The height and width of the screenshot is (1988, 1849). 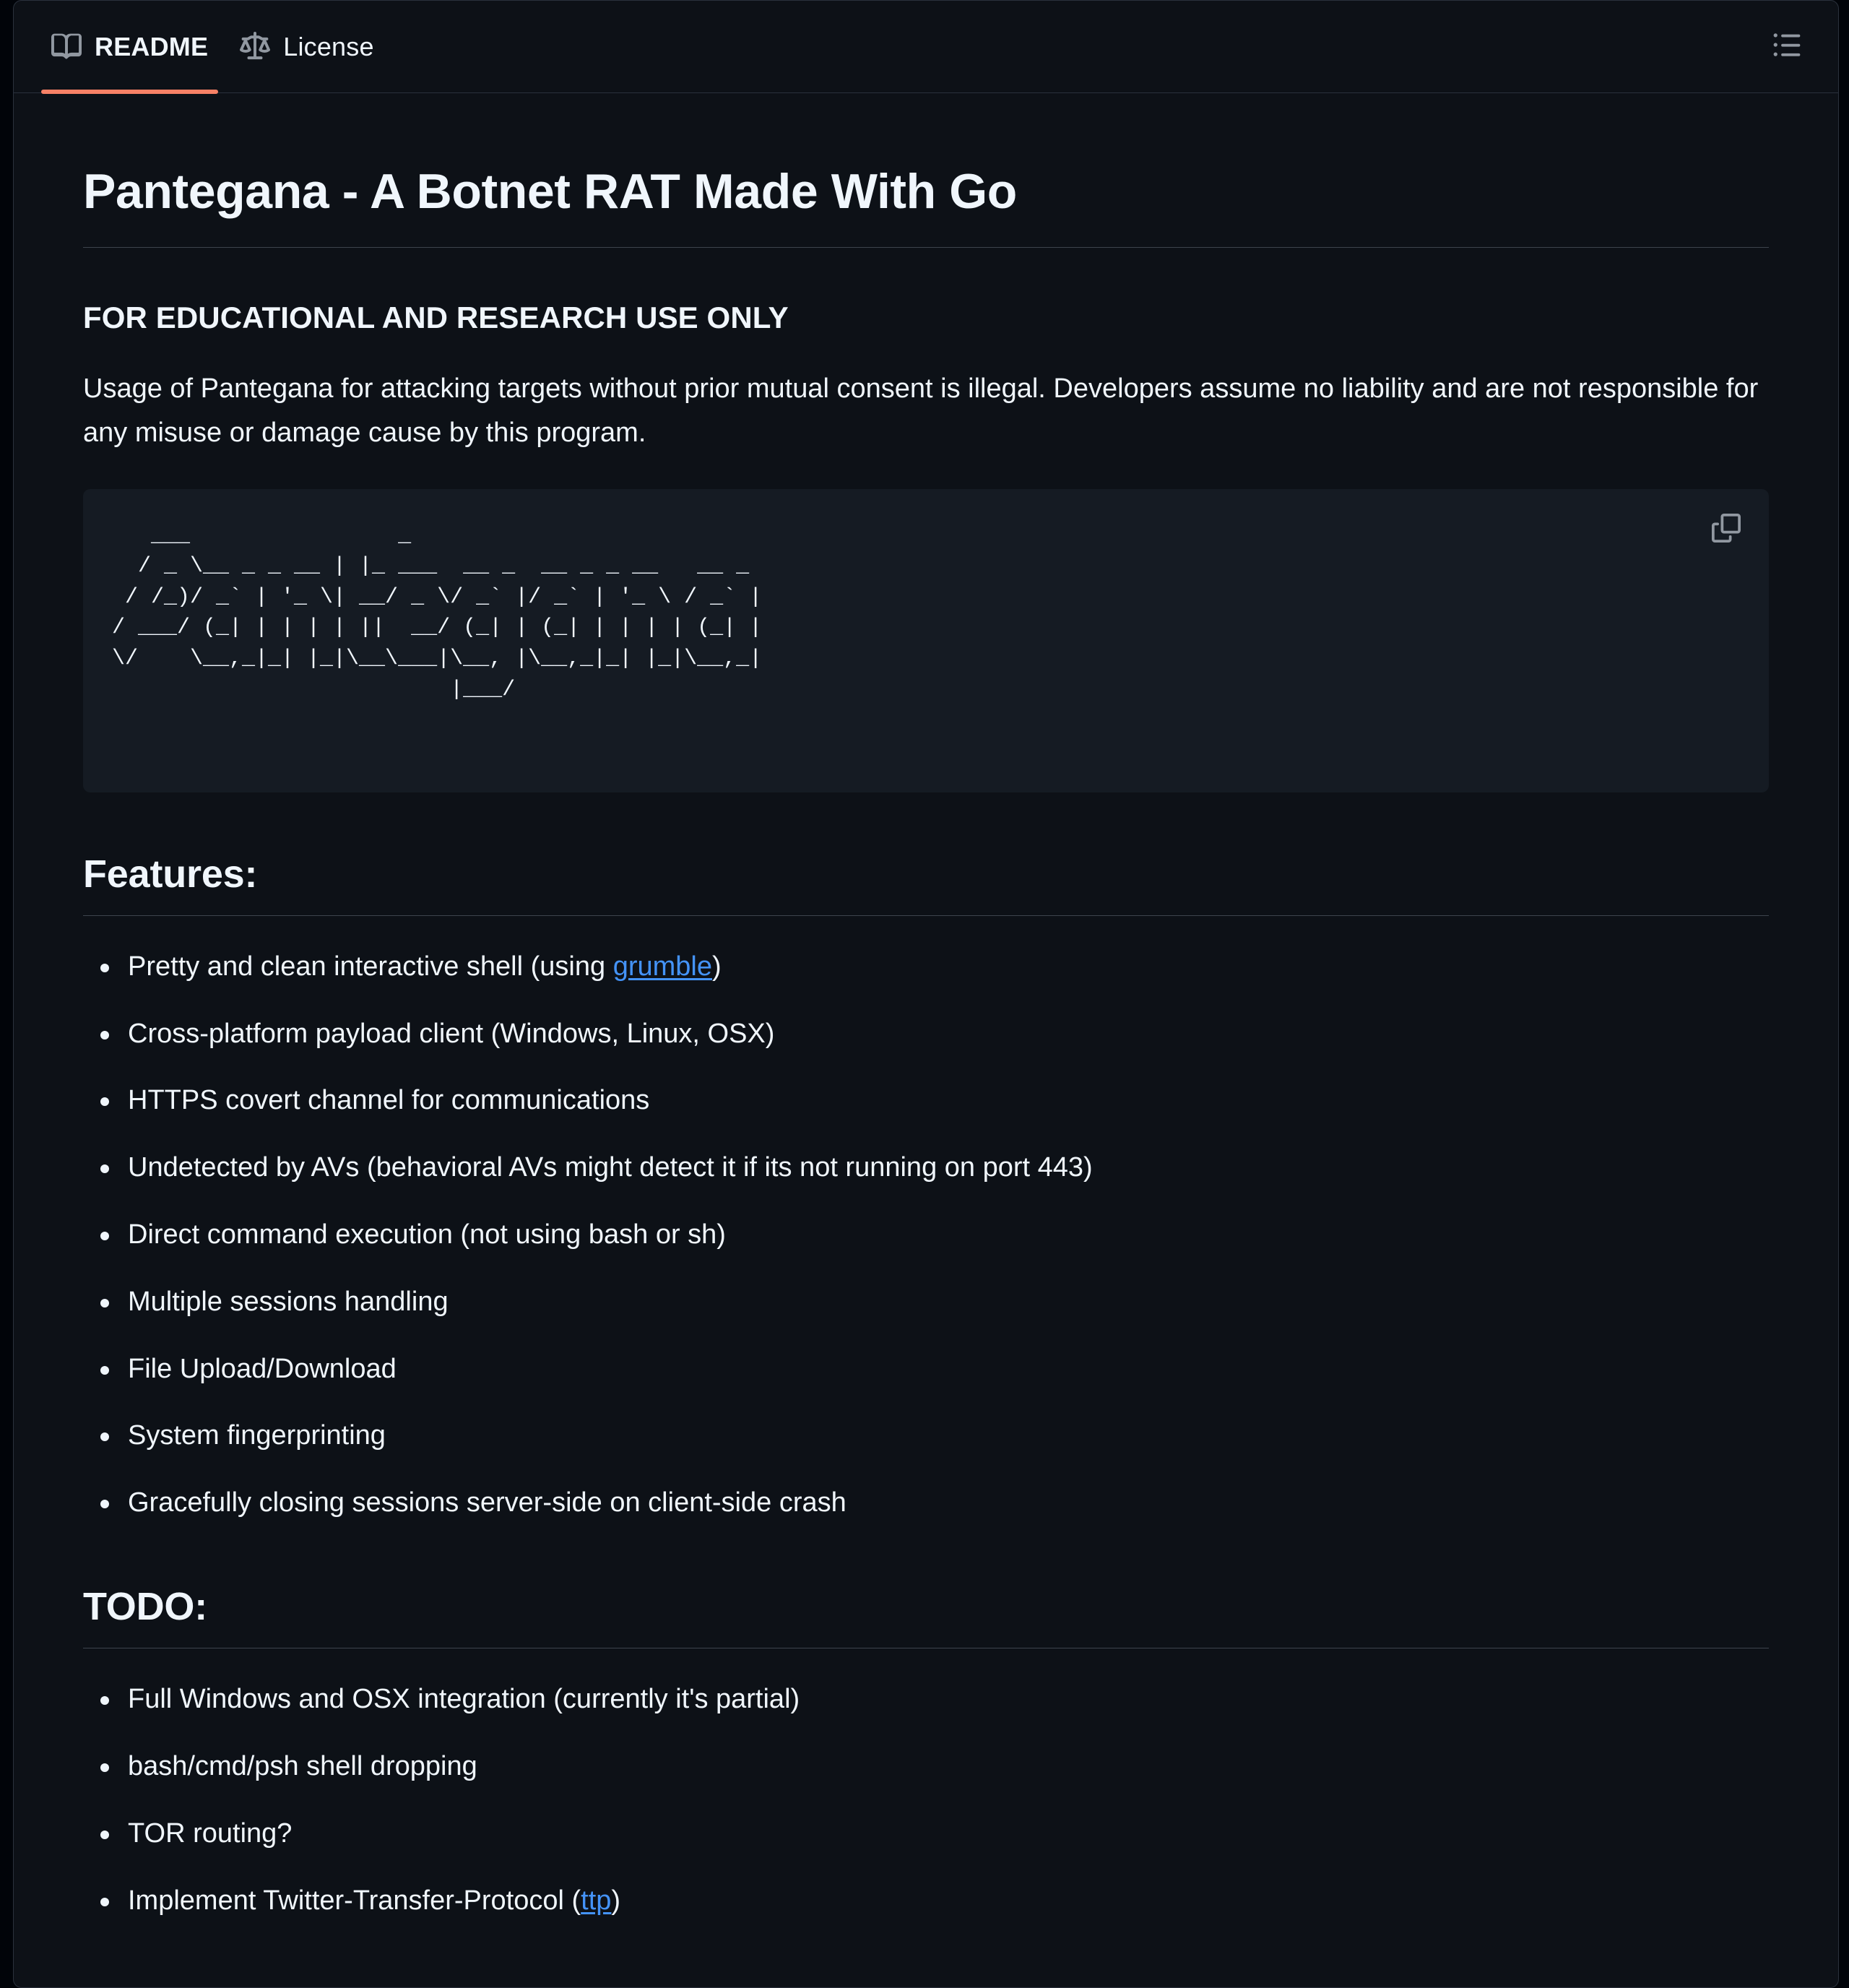 I want to click on todo-heading: TODO:, so click(x=926, y=1615).